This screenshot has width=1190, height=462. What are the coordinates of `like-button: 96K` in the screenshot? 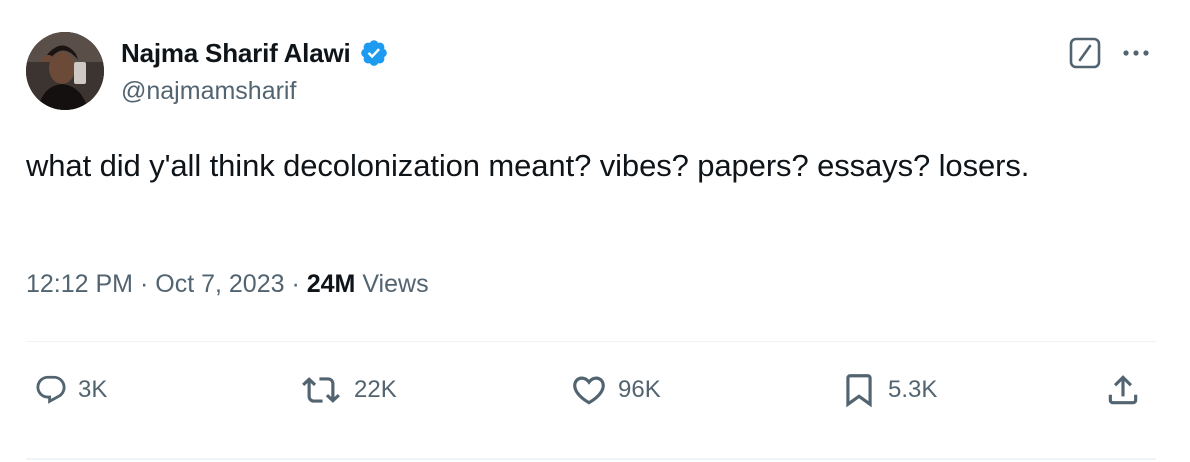 It's located at (615, 390).